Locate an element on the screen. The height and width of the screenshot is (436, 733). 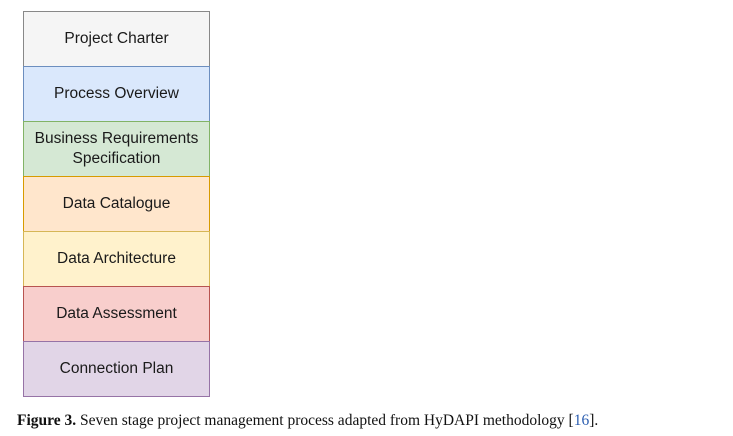
stage-label: Connection Plan is located at coordinates (116, 368).